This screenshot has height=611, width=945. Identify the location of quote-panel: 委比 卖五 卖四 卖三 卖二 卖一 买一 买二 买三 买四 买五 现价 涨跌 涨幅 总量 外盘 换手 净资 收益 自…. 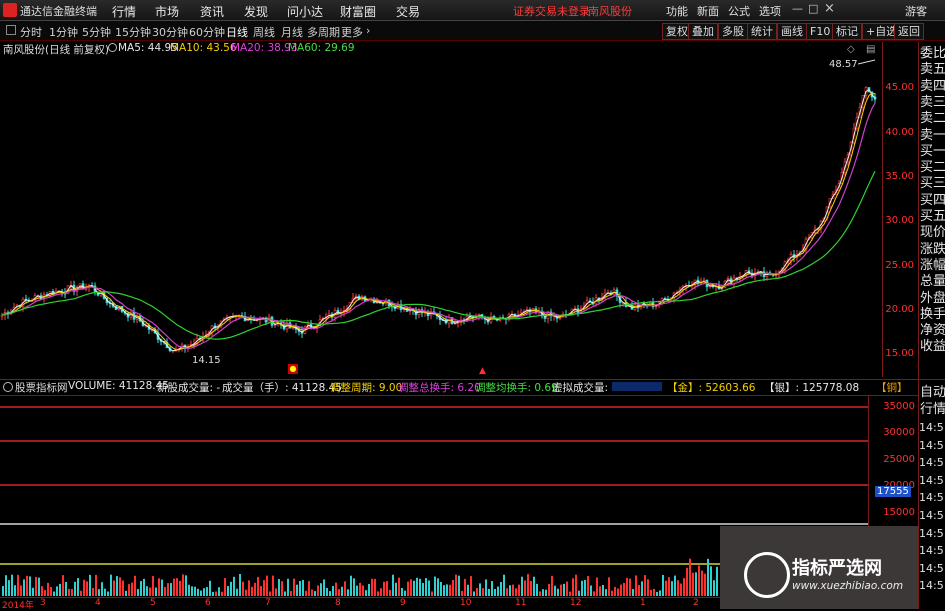
(931, 325).